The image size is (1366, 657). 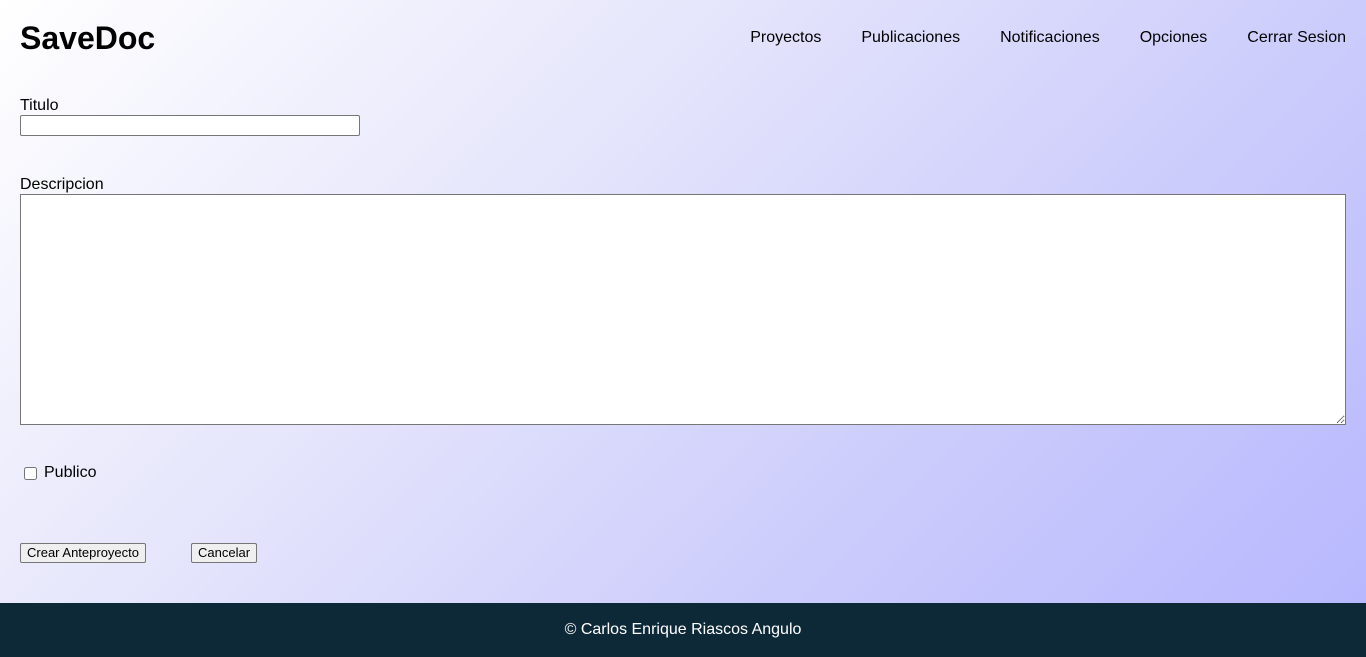 I want to click on nav-proyectos: Proyectos, so click(x=785, y=38).